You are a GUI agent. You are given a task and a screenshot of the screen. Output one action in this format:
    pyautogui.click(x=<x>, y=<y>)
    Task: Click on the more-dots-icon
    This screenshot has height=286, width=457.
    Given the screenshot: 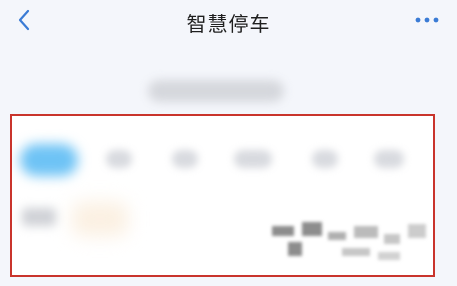 What is the action you would take?
    pyautogui.click(x=427, y=20)
    